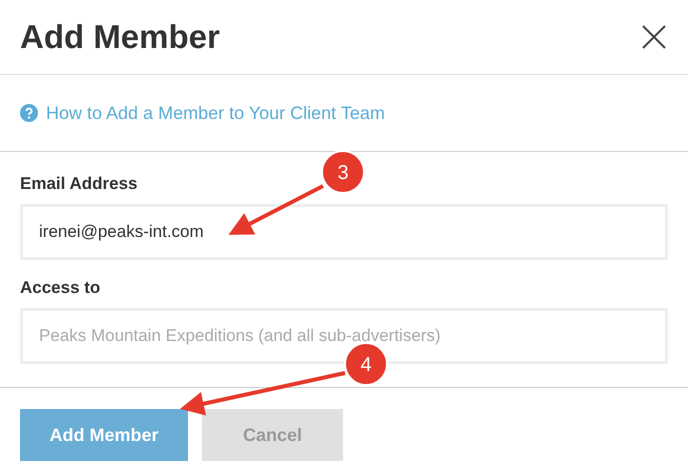  I want to click on dialog-title: Add Member, so click(120, 37).